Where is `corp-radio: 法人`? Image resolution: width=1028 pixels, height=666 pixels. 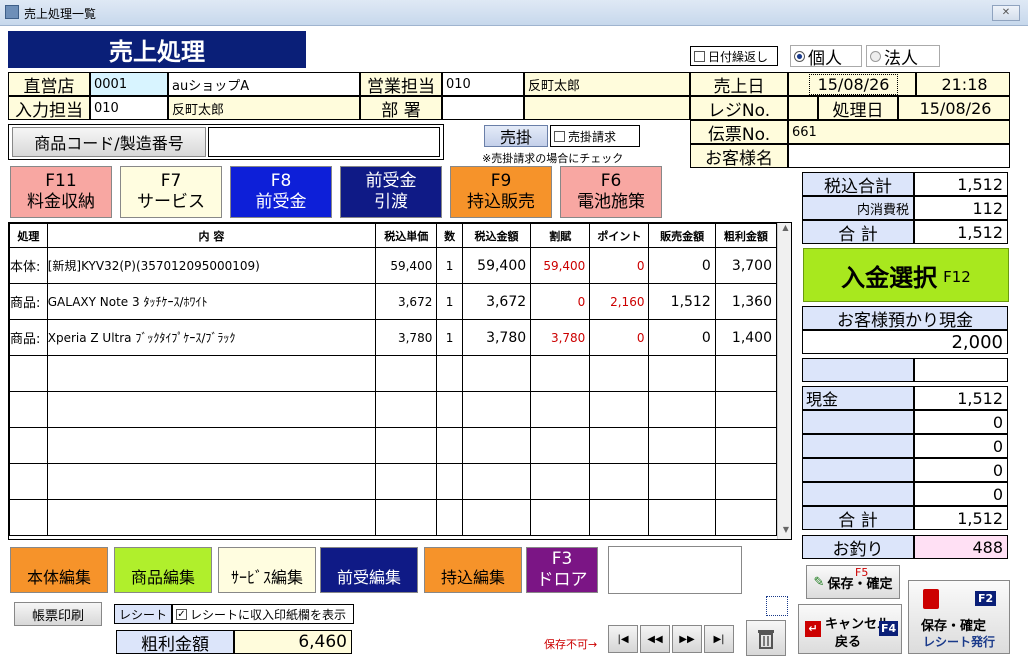 corp-radio: 法人 is located at coordinates (903, 57).